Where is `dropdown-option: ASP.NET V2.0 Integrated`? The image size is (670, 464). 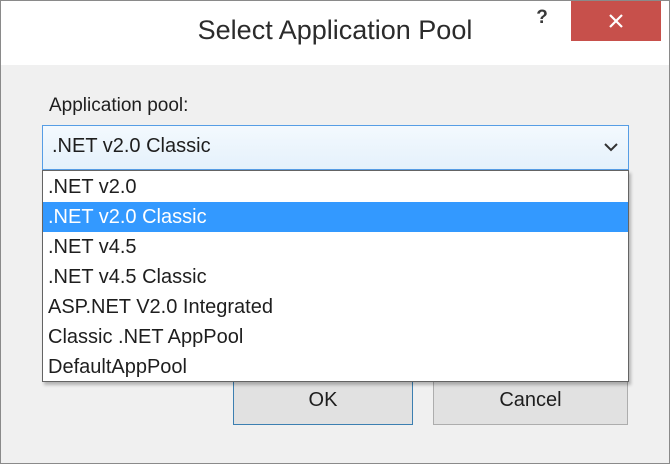
dropdown-option: ASP.NET V2.0 Integrated is located at coordinates (335, 307).